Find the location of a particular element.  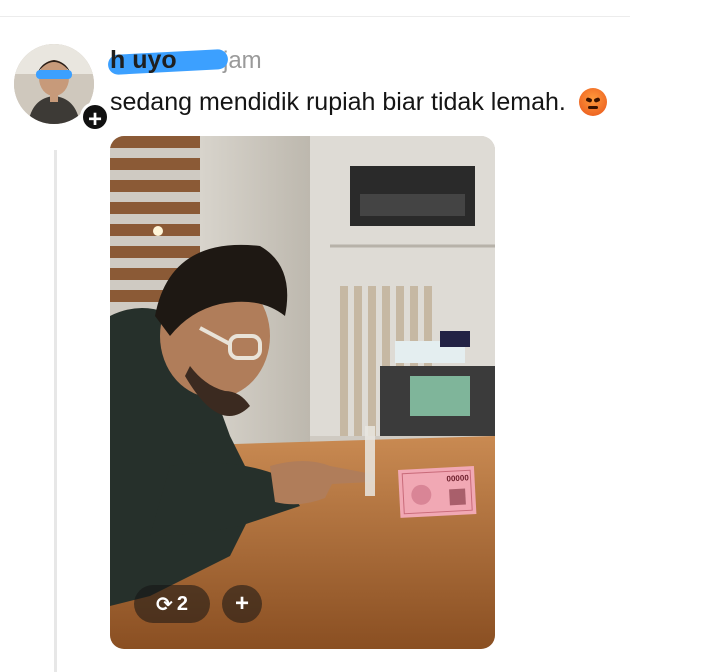

post-header: h uyo 21 jam is located at coordinates (184, 63).